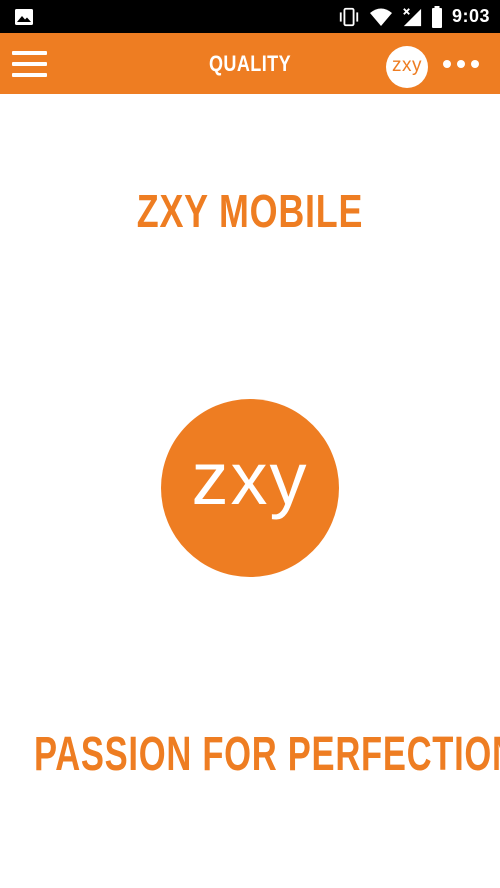 The width and height of the screenshot is (500, 888). I want to click on vibrate-icon, so click(349, 16).